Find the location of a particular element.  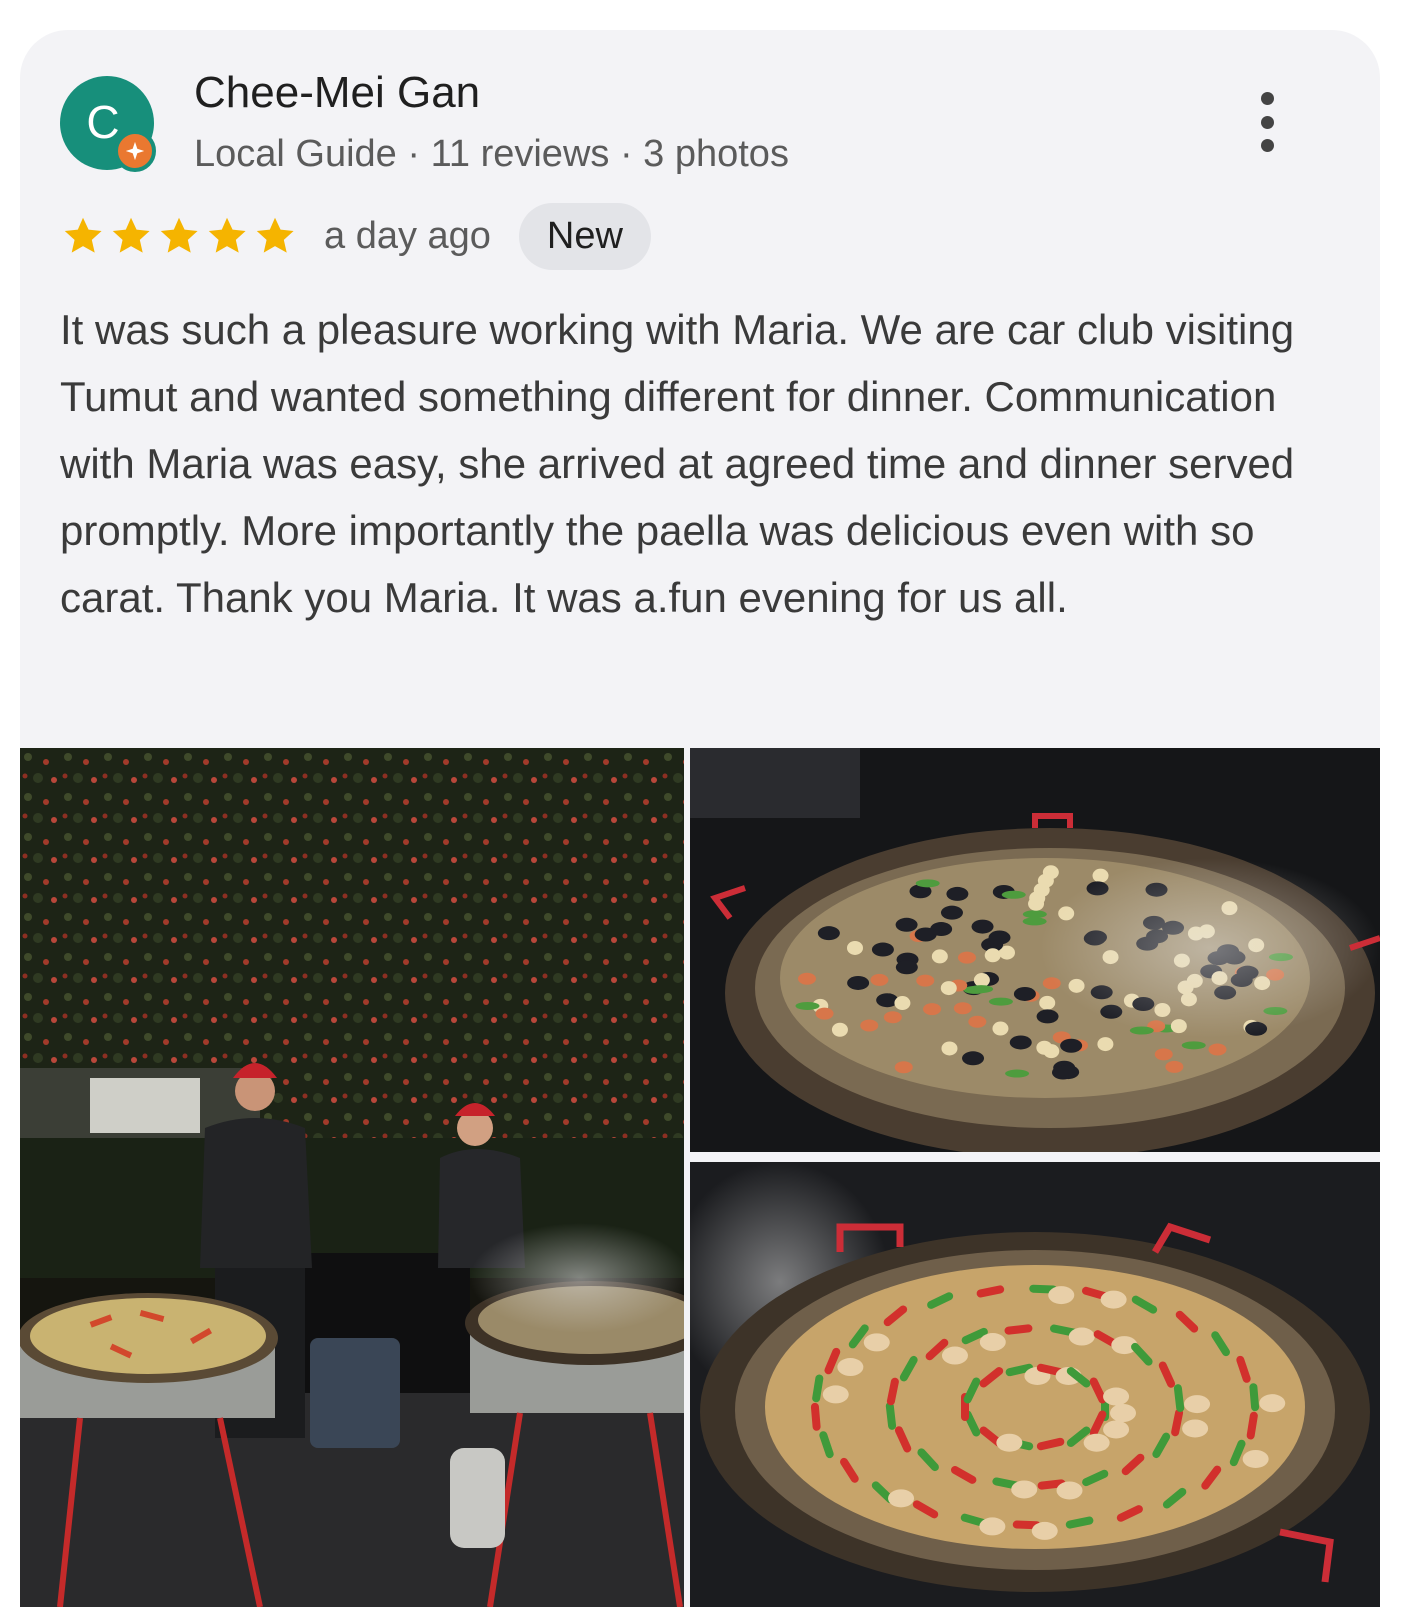

author-meta: Local Guide · 11 reviews · 3 photos is located at coordinates (491, 154).